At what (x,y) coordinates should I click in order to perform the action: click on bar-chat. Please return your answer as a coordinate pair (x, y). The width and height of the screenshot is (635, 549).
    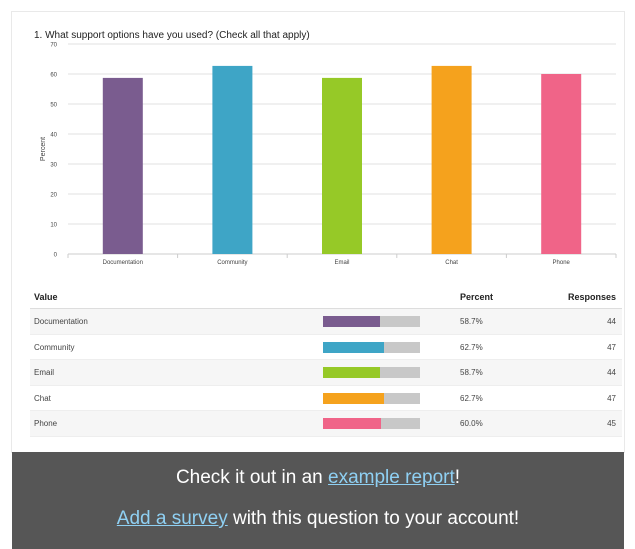
    Looking at the image, I should click on (451, 160).